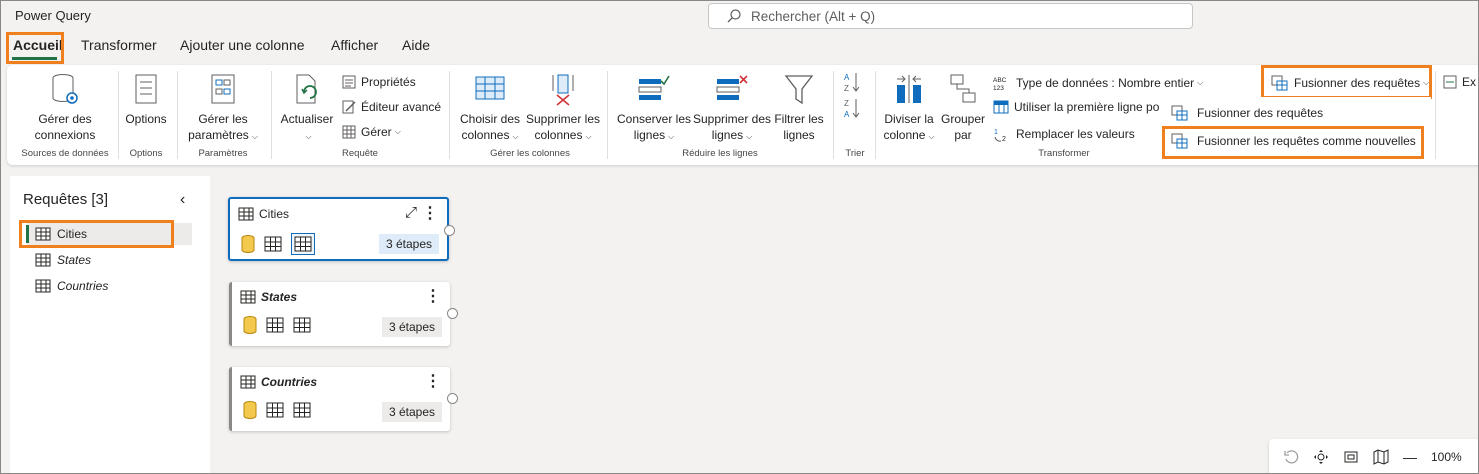 The height and width of the screenshot is (474, 1479). What do you see at coordinates (391, 107) in the screenshot?
I see `advanced-editor-button: Éditeur avancé` at bounding box center [391, 107].